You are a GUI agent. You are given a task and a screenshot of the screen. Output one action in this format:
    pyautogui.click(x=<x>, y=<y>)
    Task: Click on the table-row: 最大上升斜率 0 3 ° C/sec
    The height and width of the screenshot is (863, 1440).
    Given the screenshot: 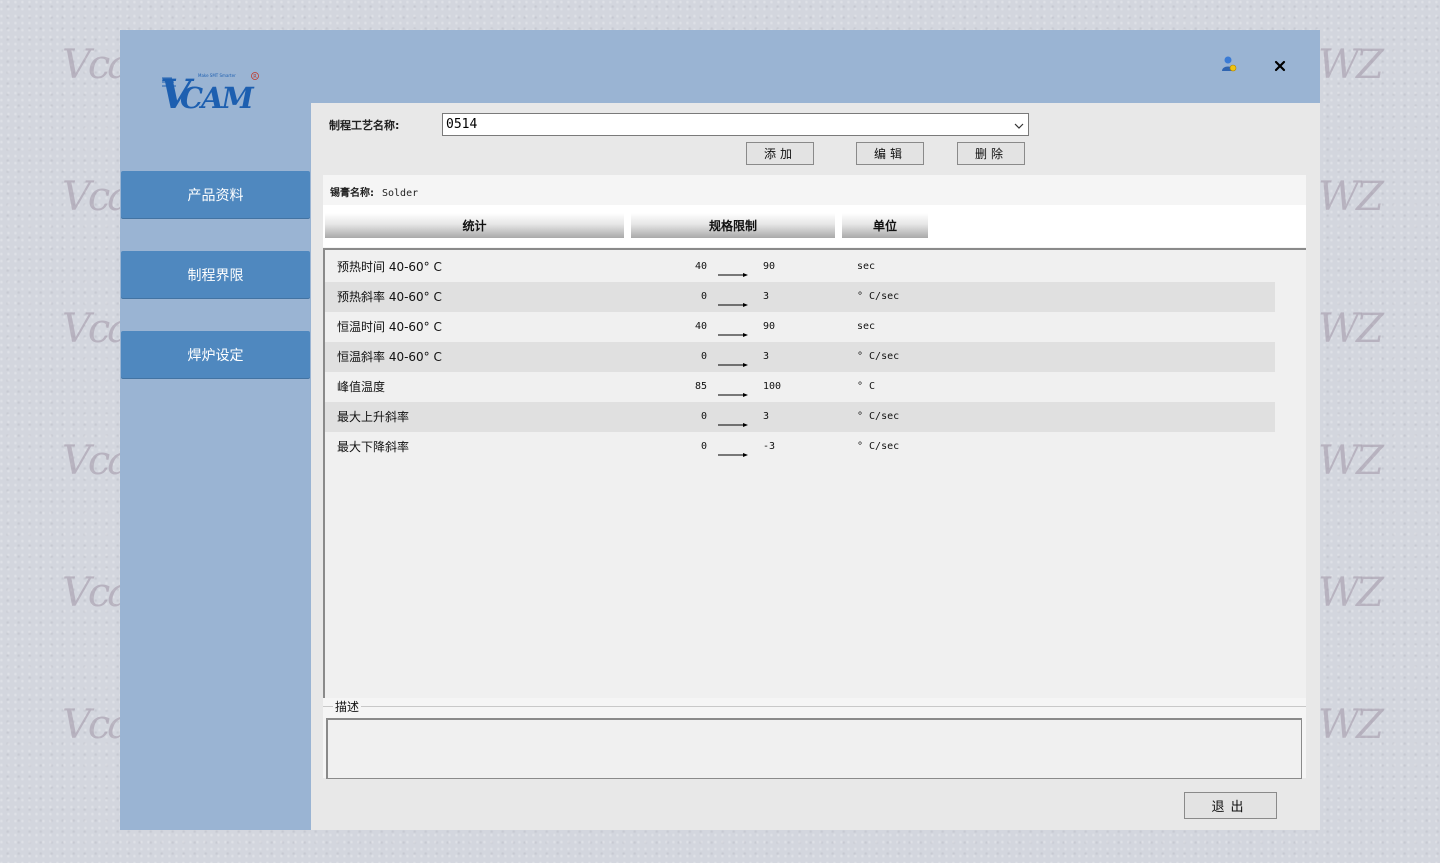 What is the action you would take?
    pyautogui.click(x=800, y=417)
    